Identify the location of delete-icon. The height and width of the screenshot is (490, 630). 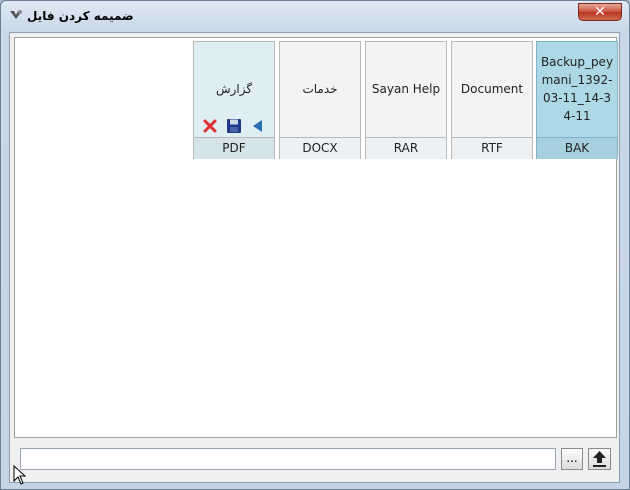
(210, 126).